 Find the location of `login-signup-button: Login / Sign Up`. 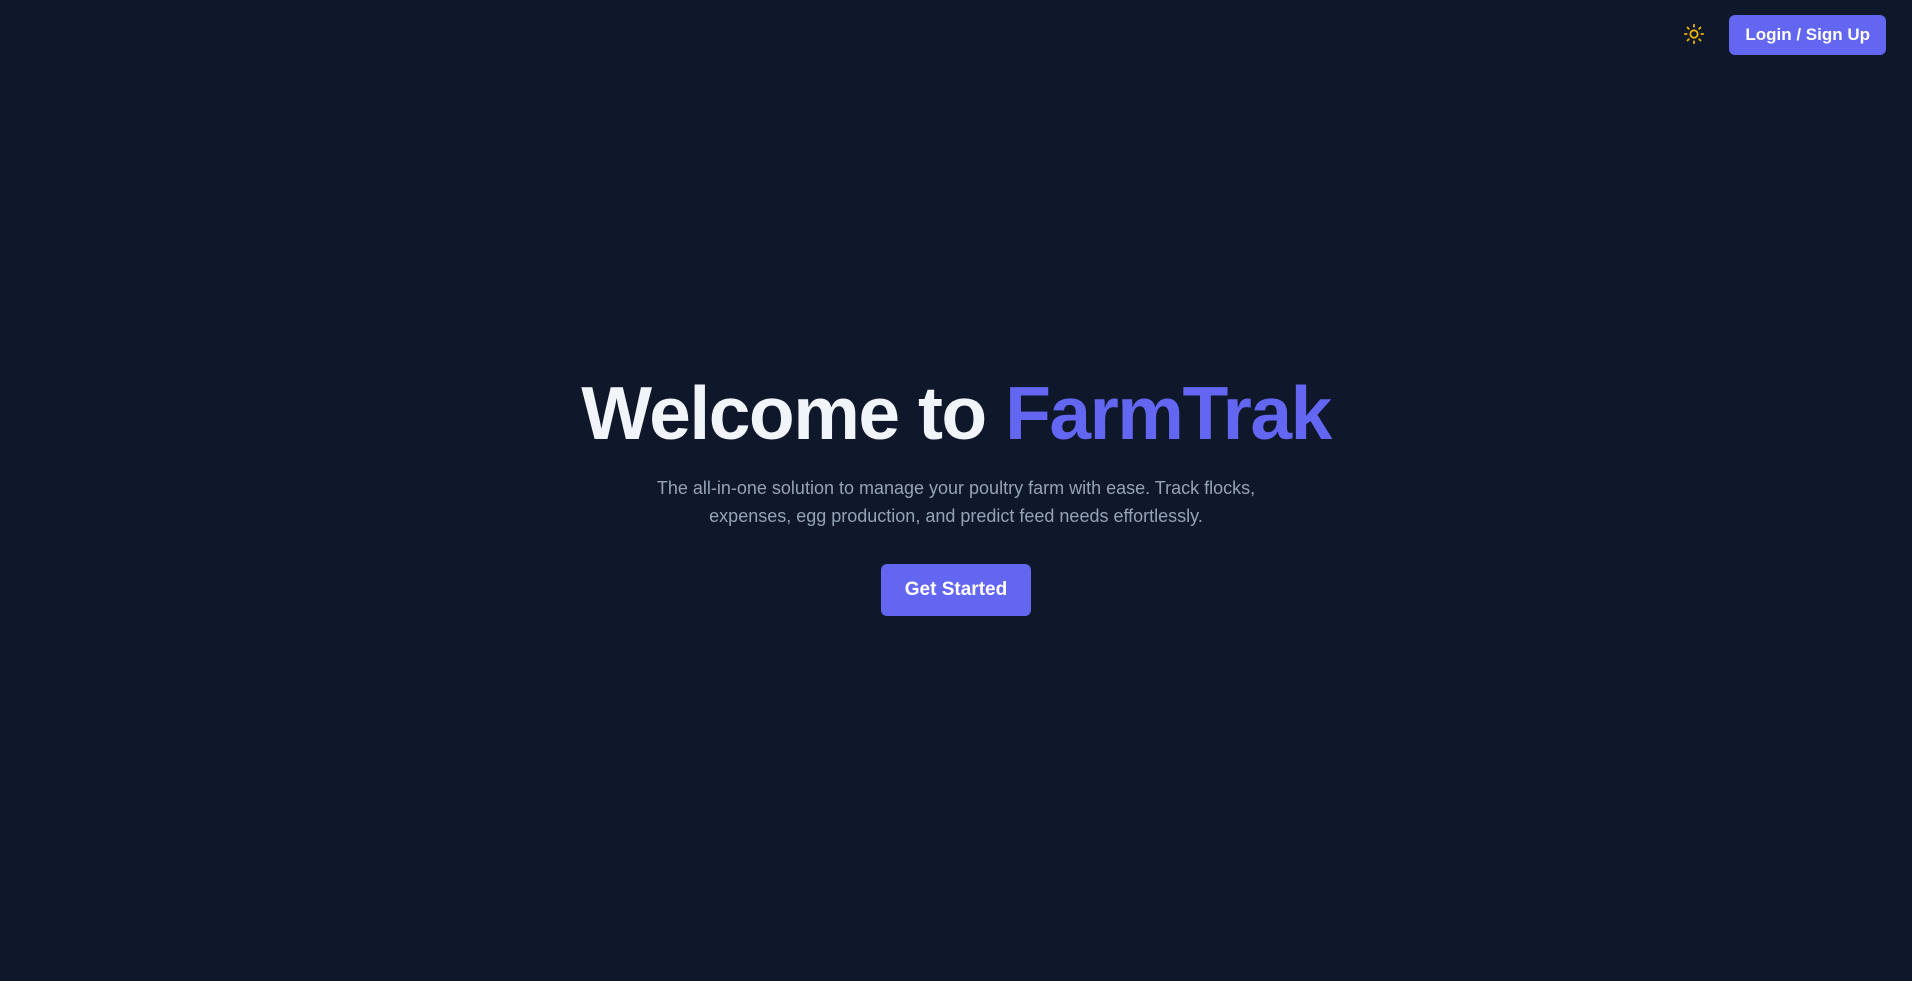

login-signup-button: Login / Sign Up is located at coordinates (1807, 35).